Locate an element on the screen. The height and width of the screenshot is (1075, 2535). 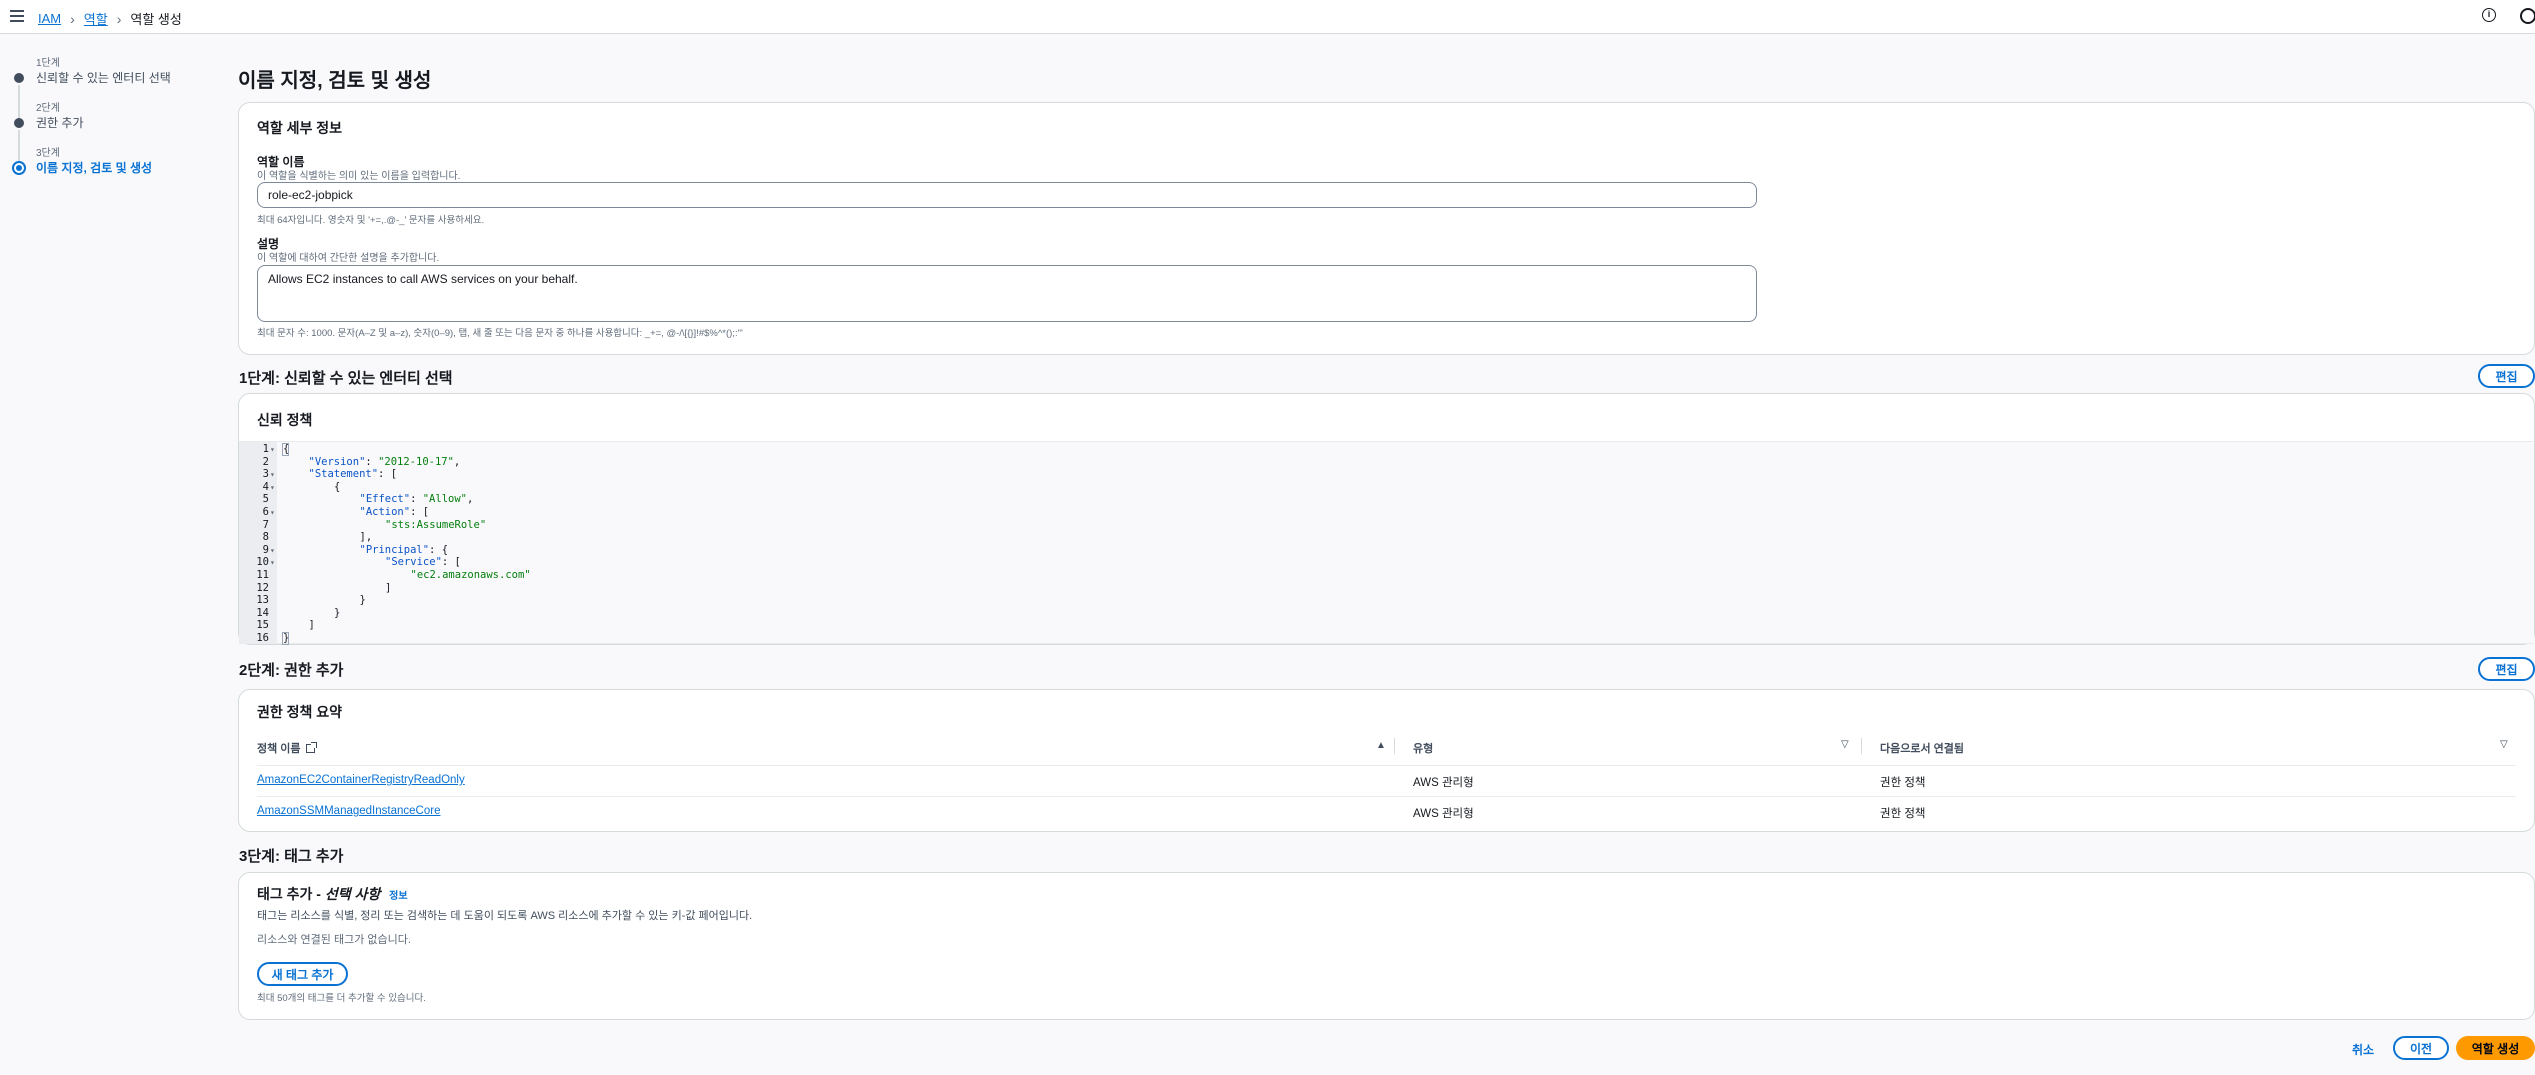
tags-hint: 최대 50개의 태그를 더 추가할 수 있습니다. is located at coordinates (341, 998).